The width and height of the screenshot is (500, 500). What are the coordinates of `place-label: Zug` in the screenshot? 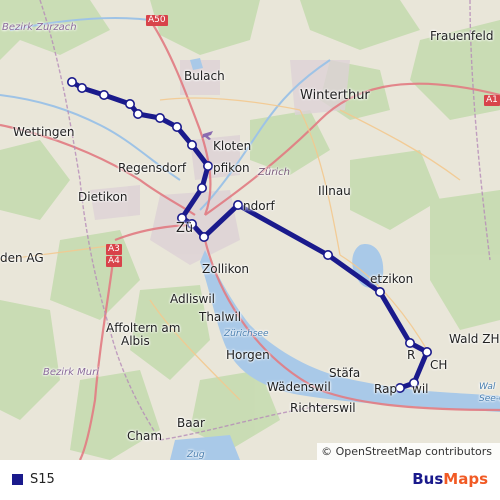 It's located at (196, 455).